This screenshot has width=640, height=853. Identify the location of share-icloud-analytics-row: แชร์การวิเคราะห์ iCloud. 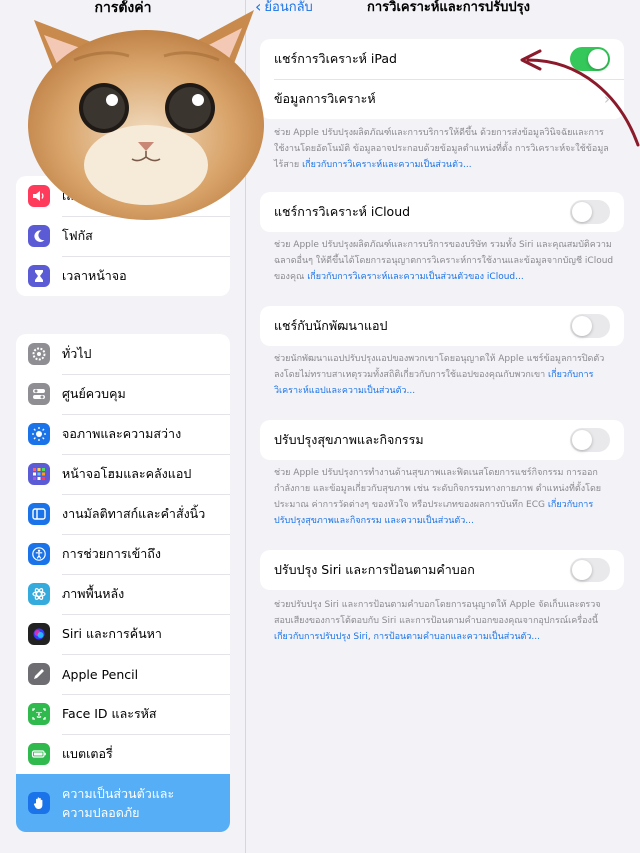
(442, 212).